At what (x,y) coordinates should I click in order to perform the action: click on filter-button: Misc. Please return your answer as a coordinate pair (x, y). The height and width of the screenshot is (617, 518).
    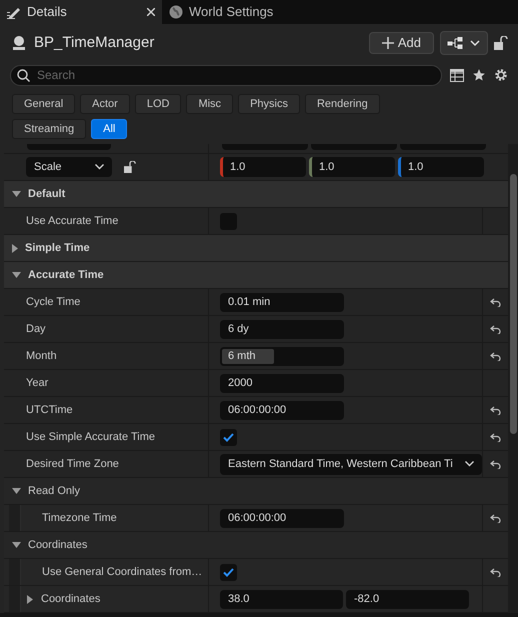
    Looking at the image, I should click on (210, 104).